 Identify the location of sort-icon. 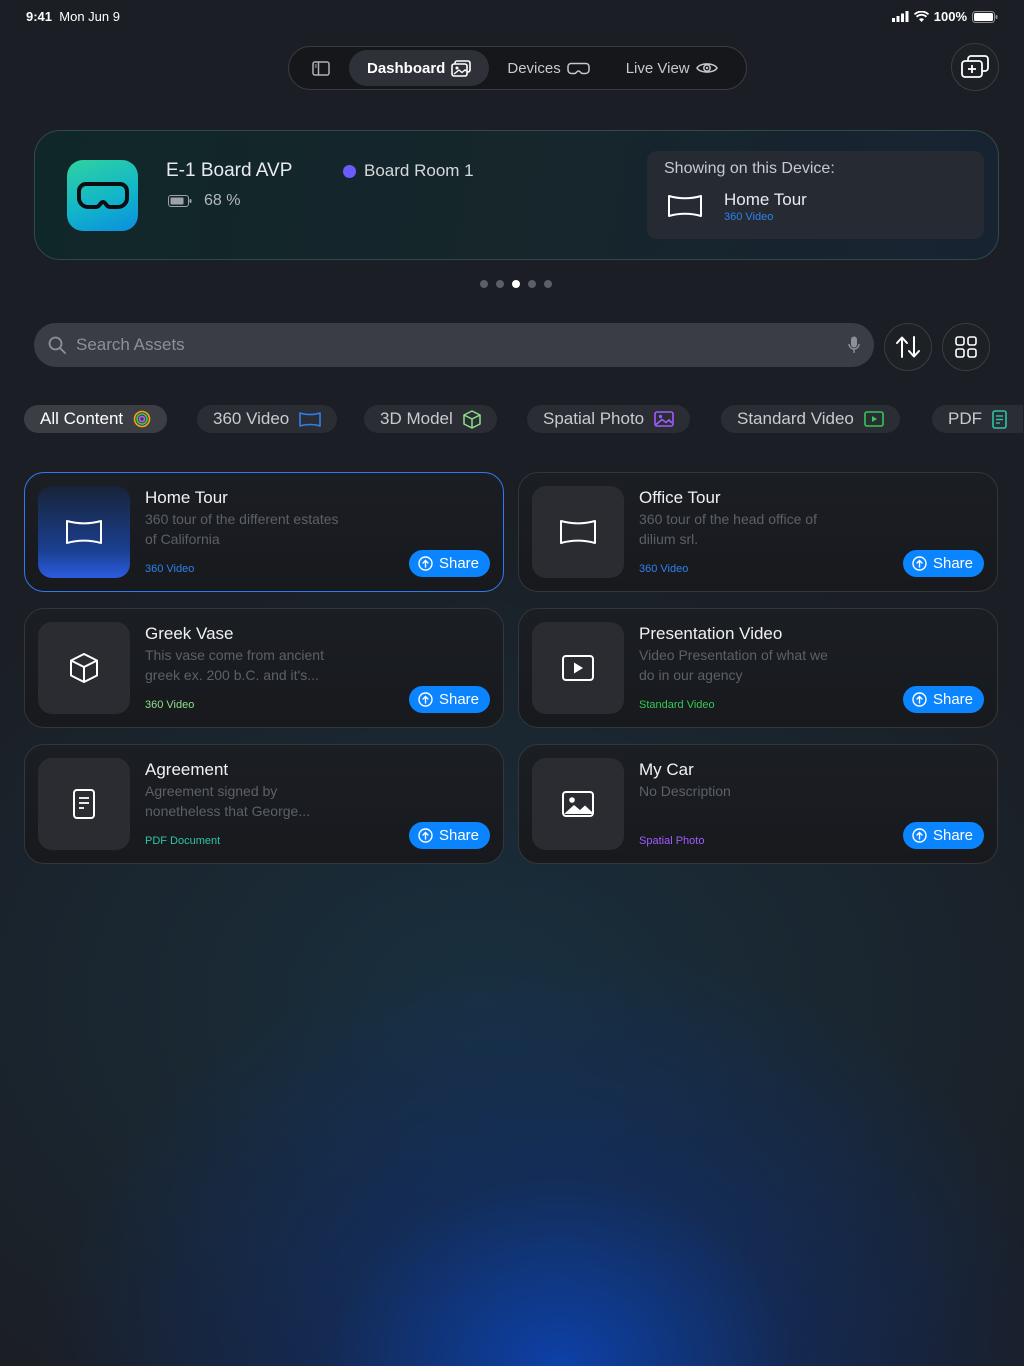
(908, 347).